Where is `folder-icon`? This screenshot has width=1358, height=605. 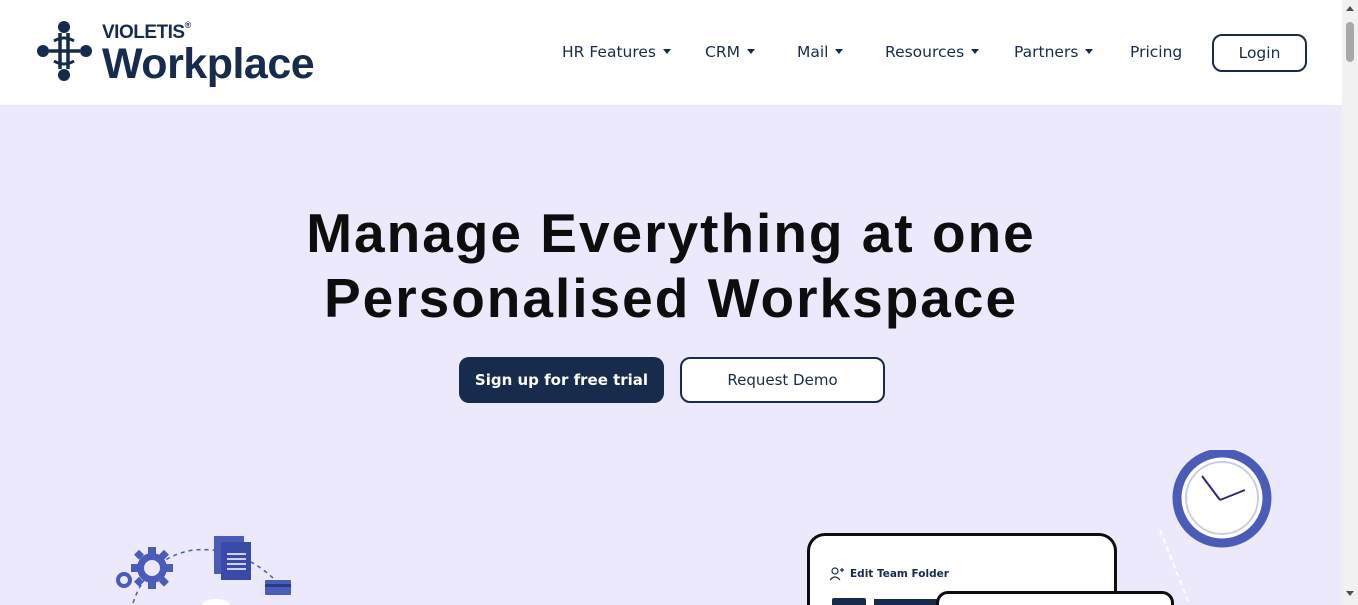 folder-icon is located at coordinates (849, 601).